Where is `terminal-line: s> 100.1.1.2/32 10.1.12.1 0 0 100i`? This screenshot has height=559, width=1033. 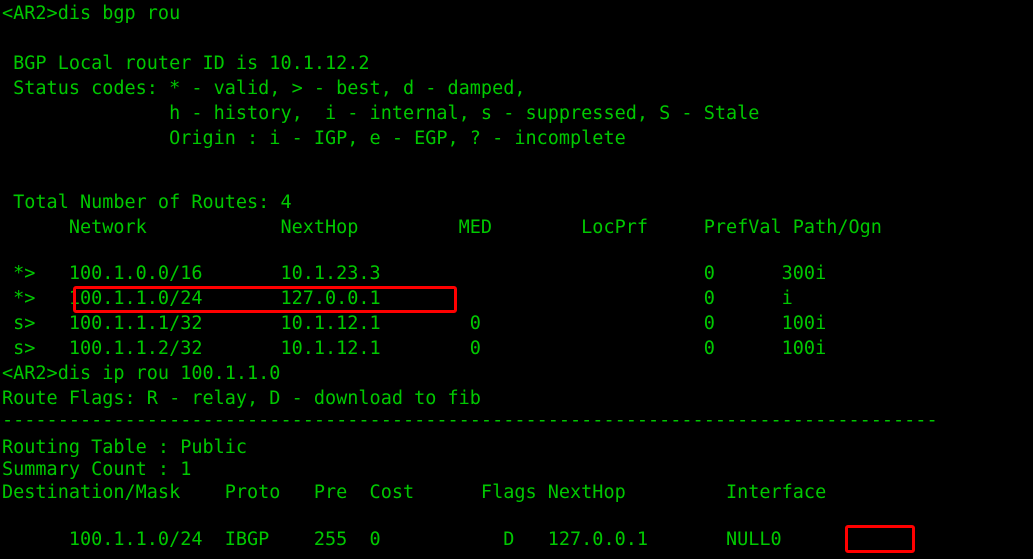 terminal-line: s> 100.1.1.2/32 10.1.12.1 0 0 100i is located at coordinates (414, 348).